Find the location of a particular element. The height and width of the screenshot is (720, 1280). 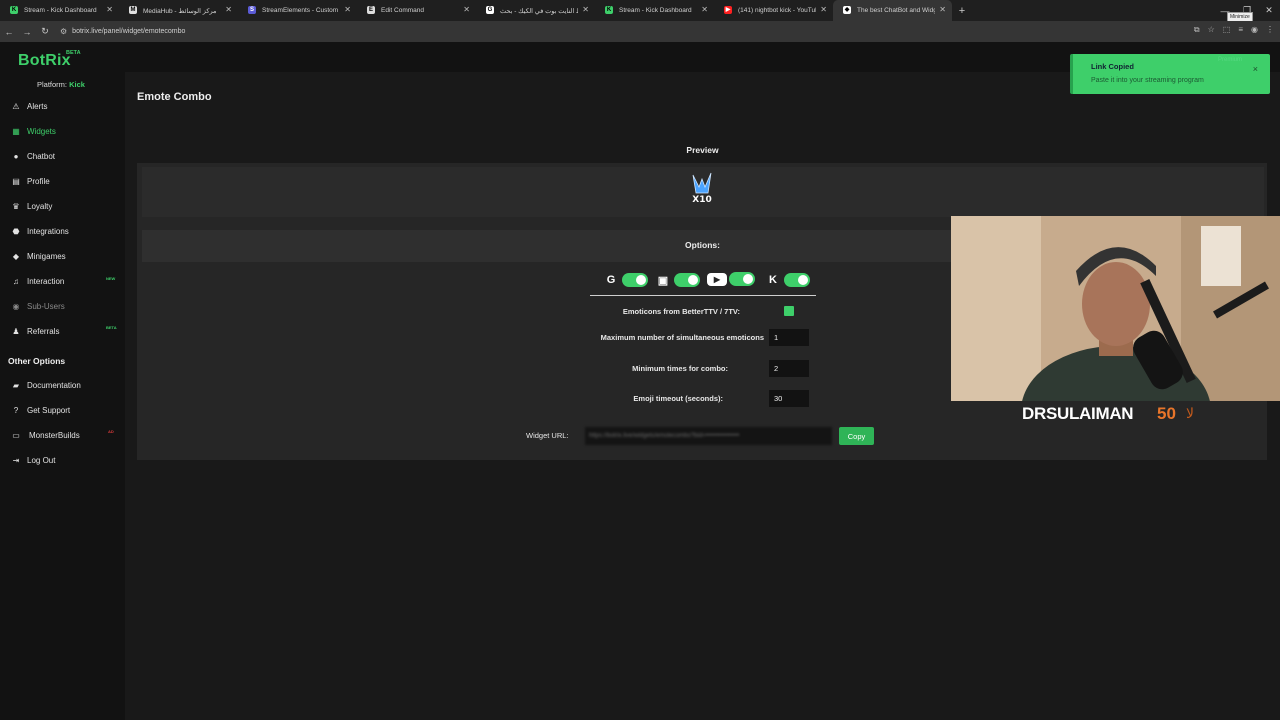

browser-tab: G ربط النايت بوت في الكيك - بحث ✕ is located at coordinates (535, 10).